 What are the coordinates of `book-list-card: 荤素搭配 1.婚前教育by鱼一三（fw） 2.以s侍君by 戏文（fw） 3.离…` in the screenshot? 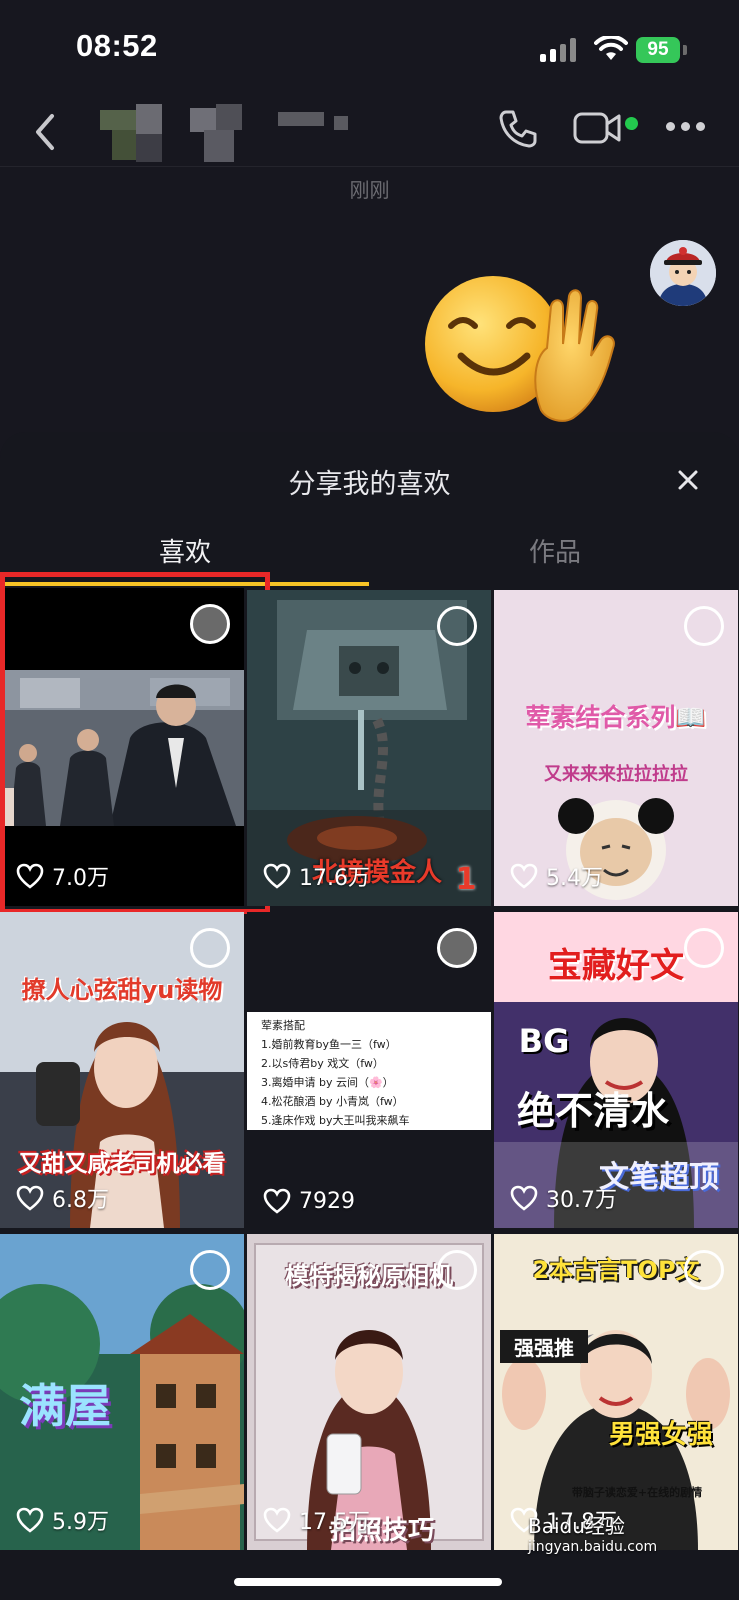 It's located at (369, 1071).